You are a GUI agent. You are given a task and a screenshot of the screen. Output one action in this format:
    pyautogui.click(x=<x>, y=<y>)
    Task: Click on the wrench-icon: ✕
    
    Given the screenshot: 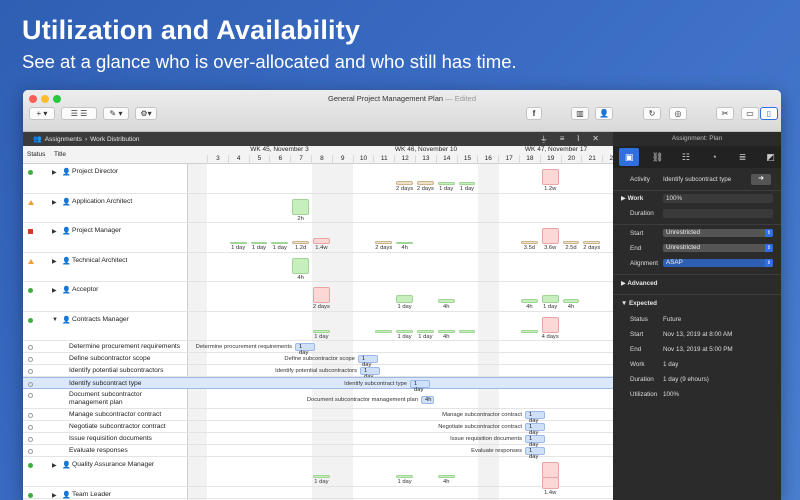 What is the action you would take?
    pyautogui.click(x=595, y=139)
    